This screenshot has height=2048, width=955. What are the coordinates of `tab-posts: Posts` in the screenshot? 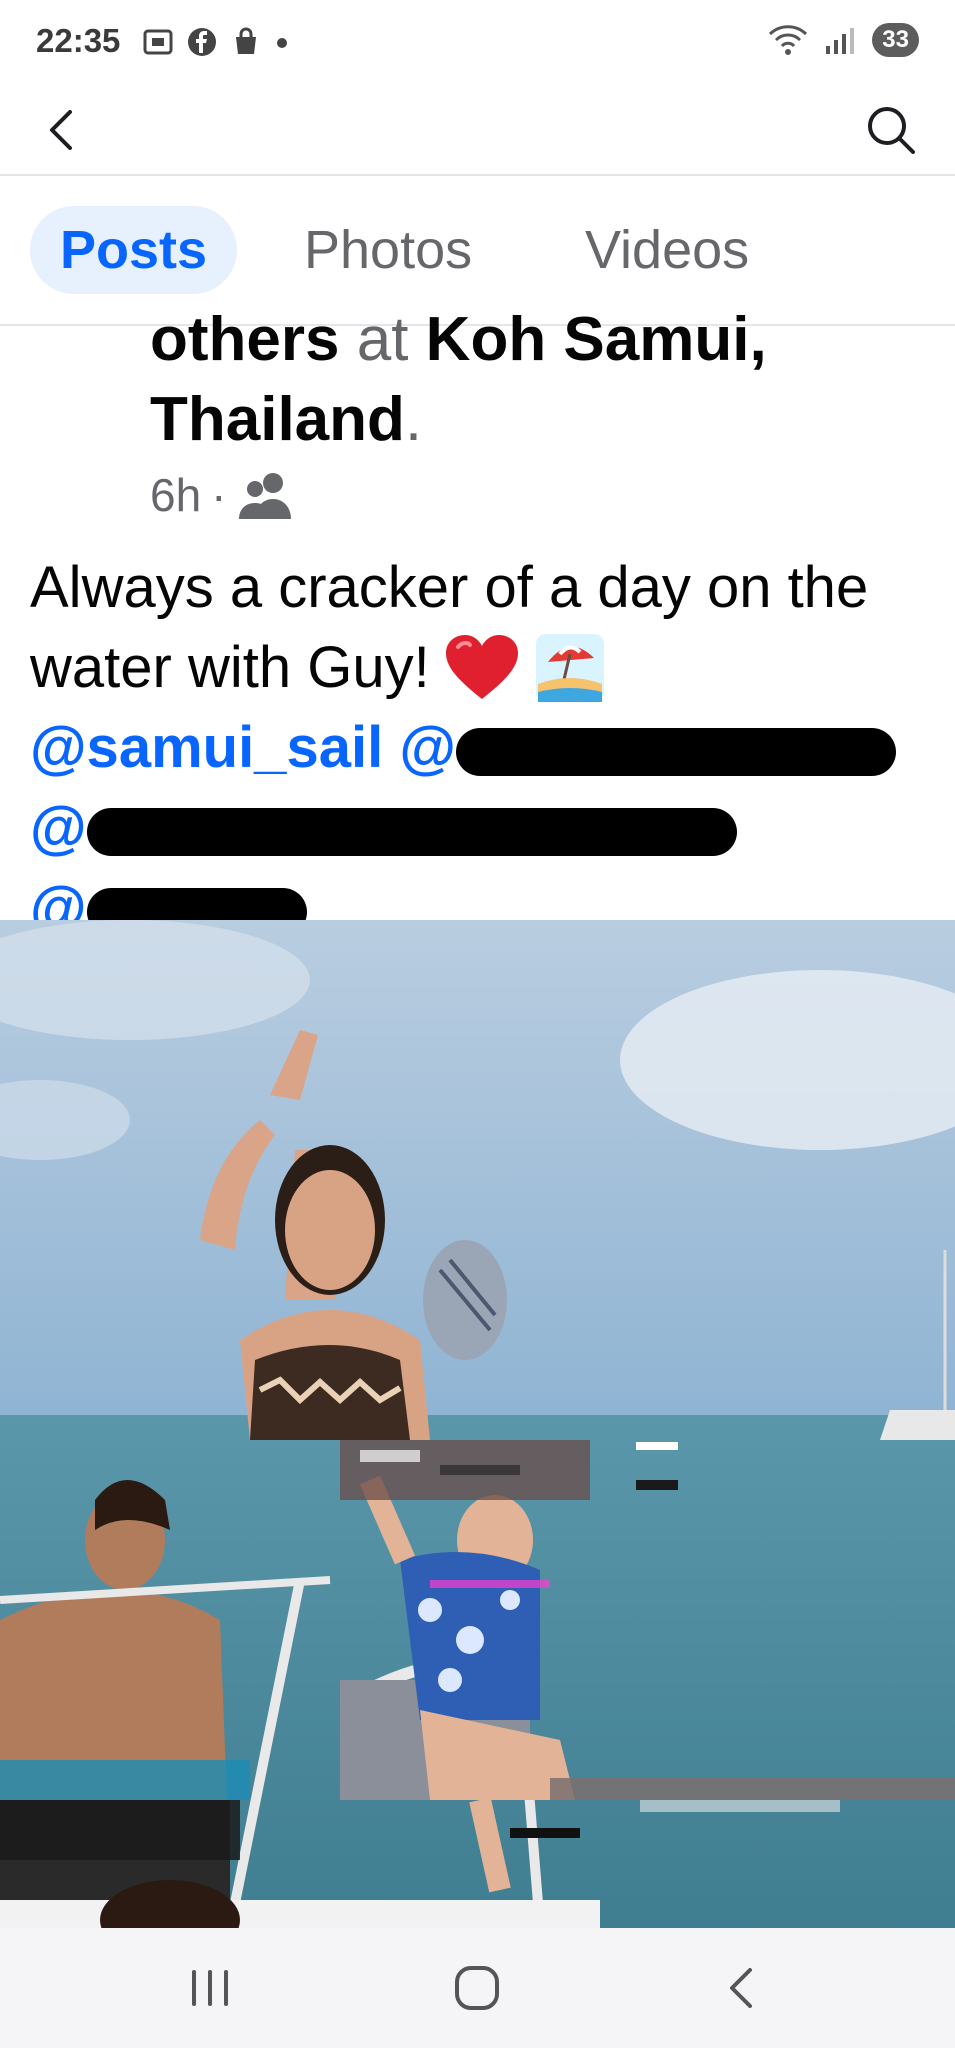 It's located at (134, 250).